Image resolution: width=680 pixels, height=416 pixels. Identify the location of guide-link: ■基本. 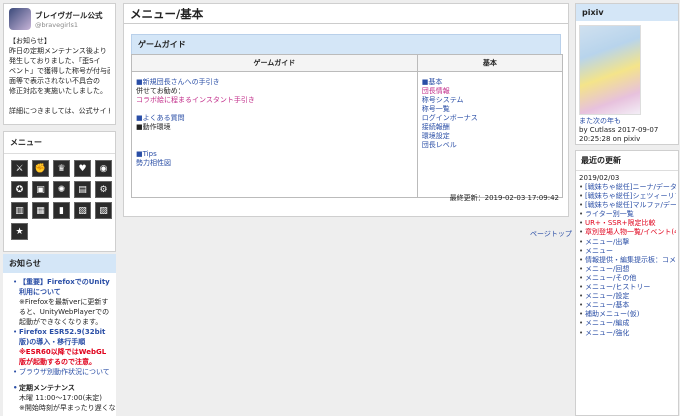
(490, 82).